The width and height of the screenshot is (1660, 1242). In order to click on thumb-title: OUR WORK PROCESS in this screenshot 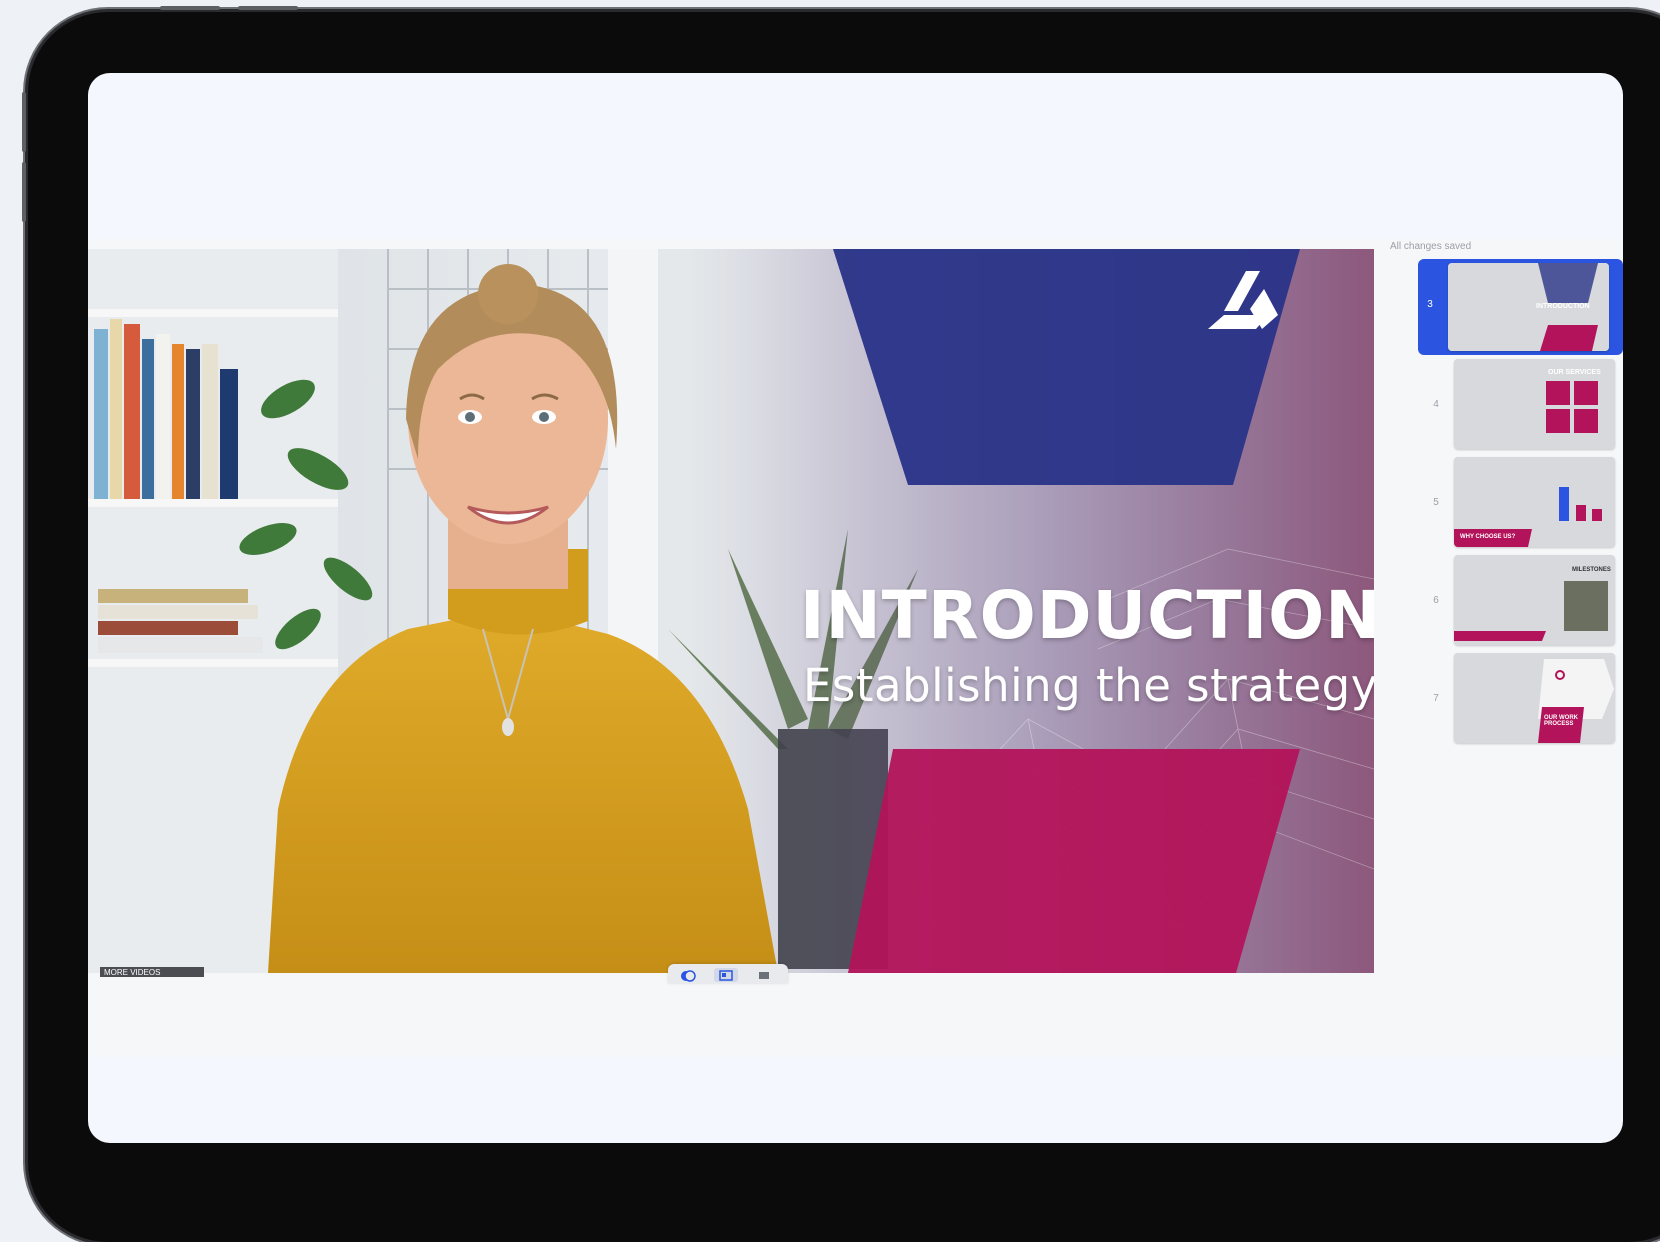, I will do `click(1561, 721)`.